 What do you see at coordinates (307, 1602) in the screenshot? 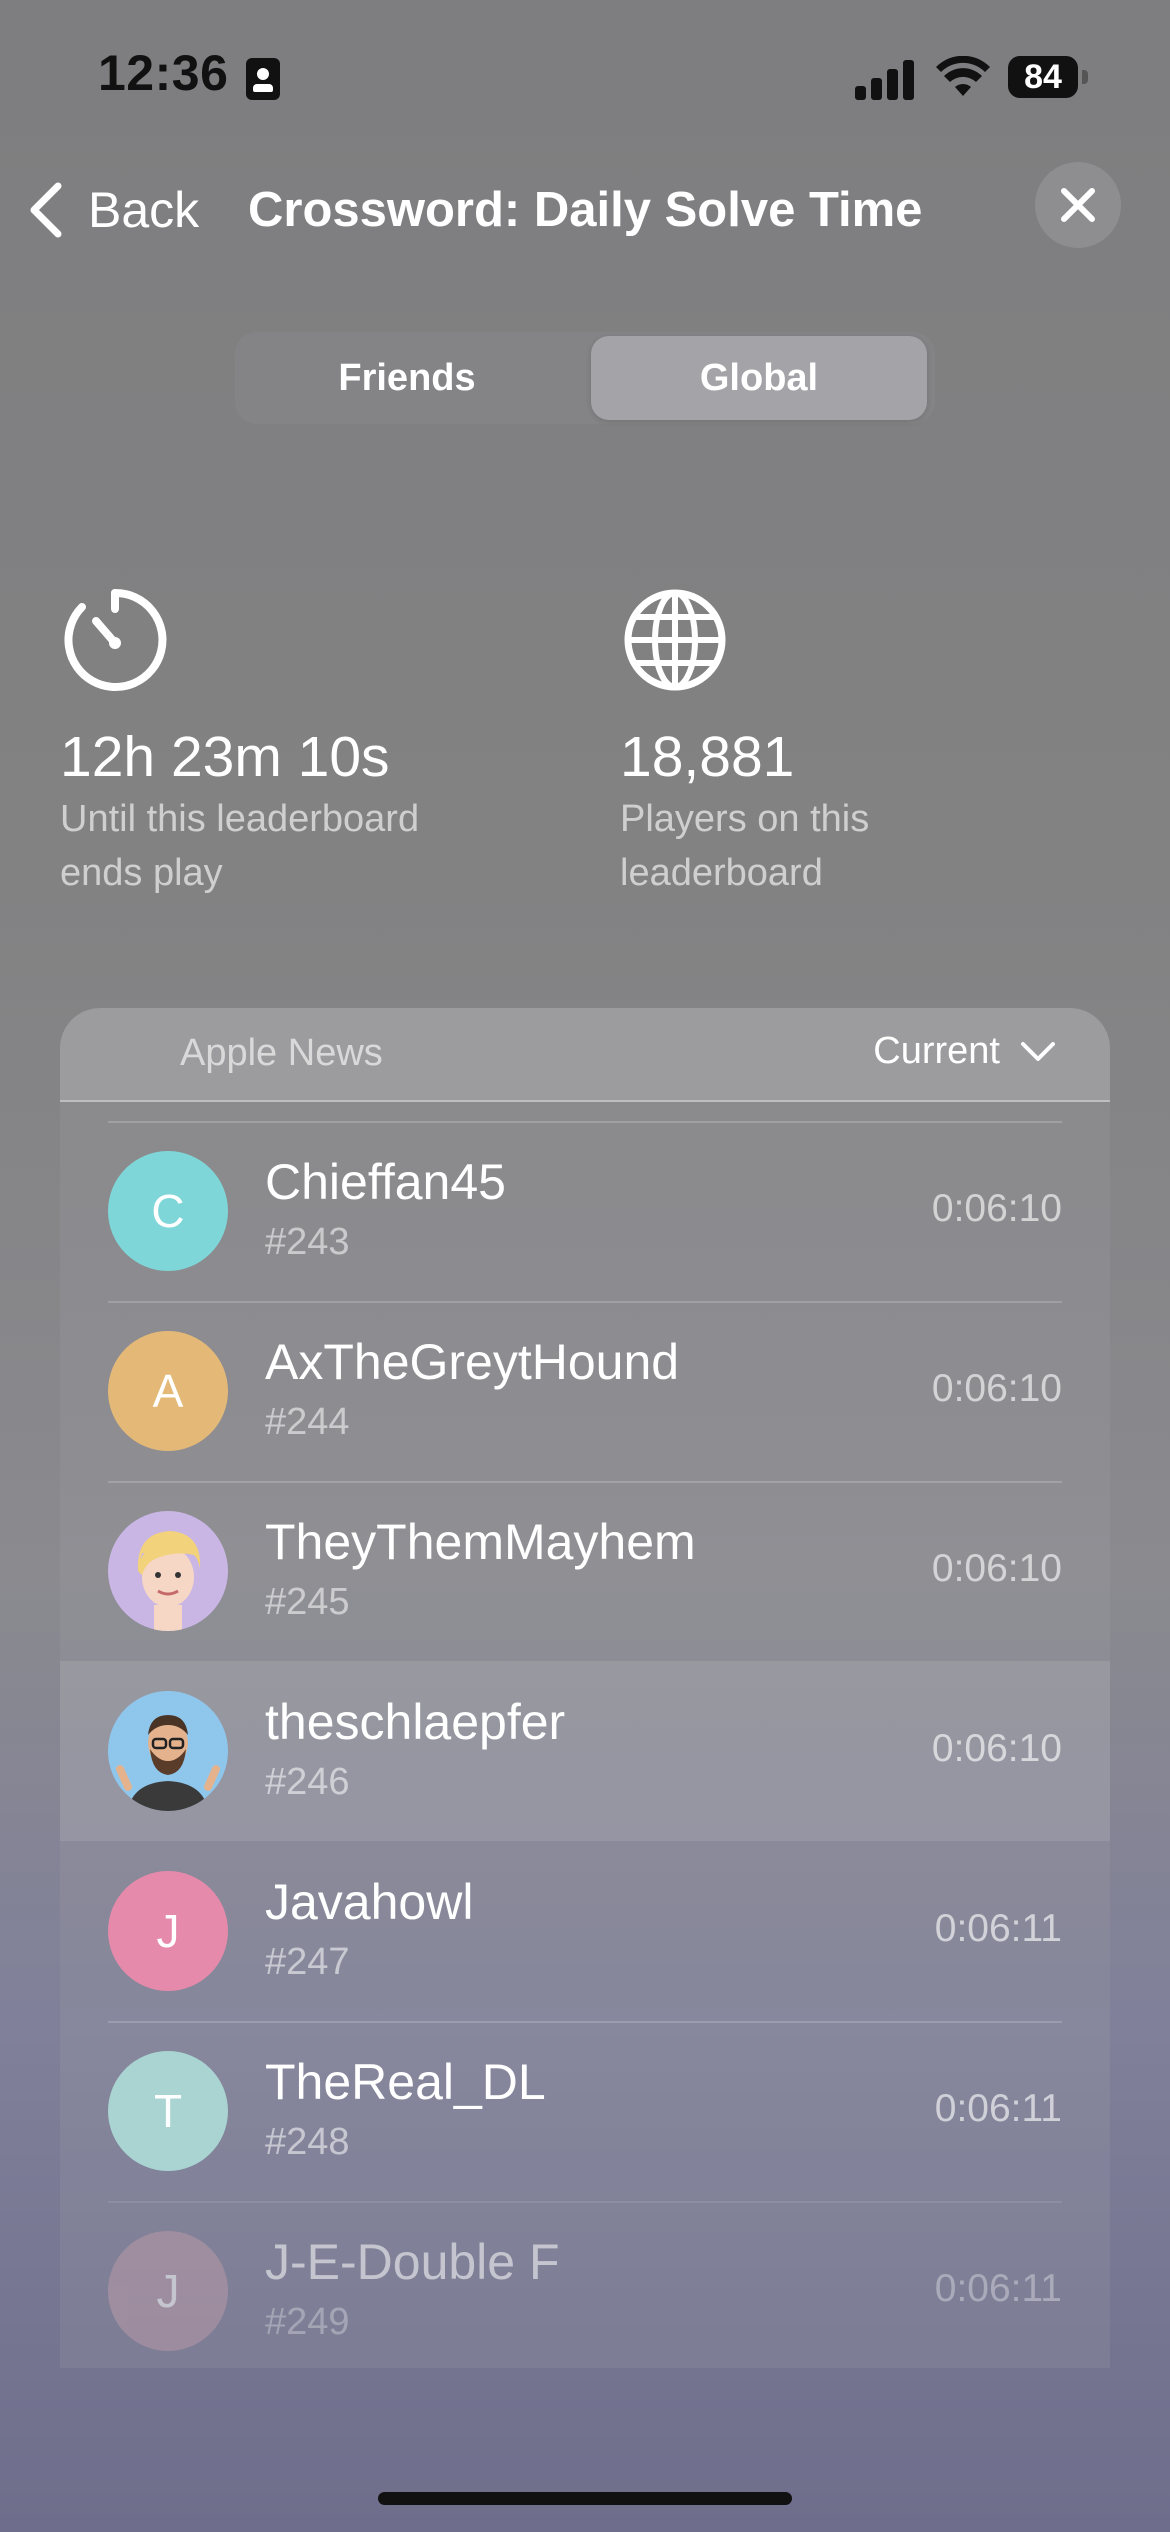
I see `player-rank: #245` at bounding box center [307, 1602].